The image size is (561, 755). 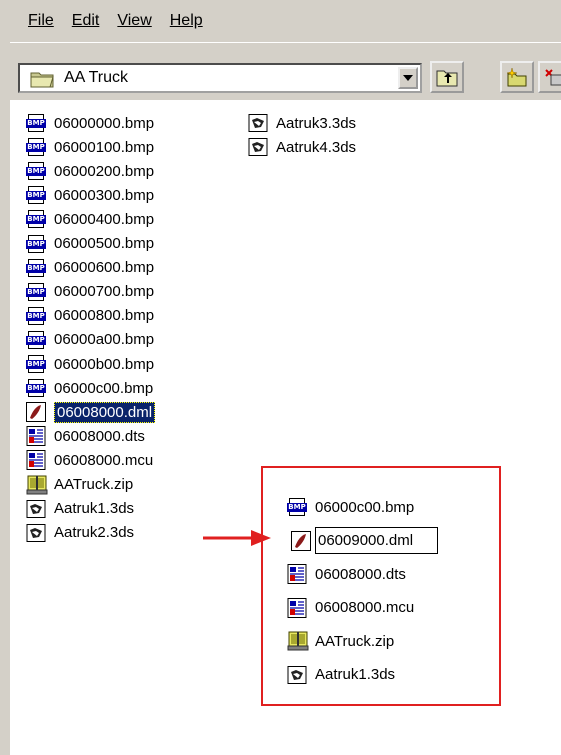 What do you see at coordinates (104, 123) in the screenshot?
I see `file-name: 06000000.bmp` at bounding box center [104, 123].